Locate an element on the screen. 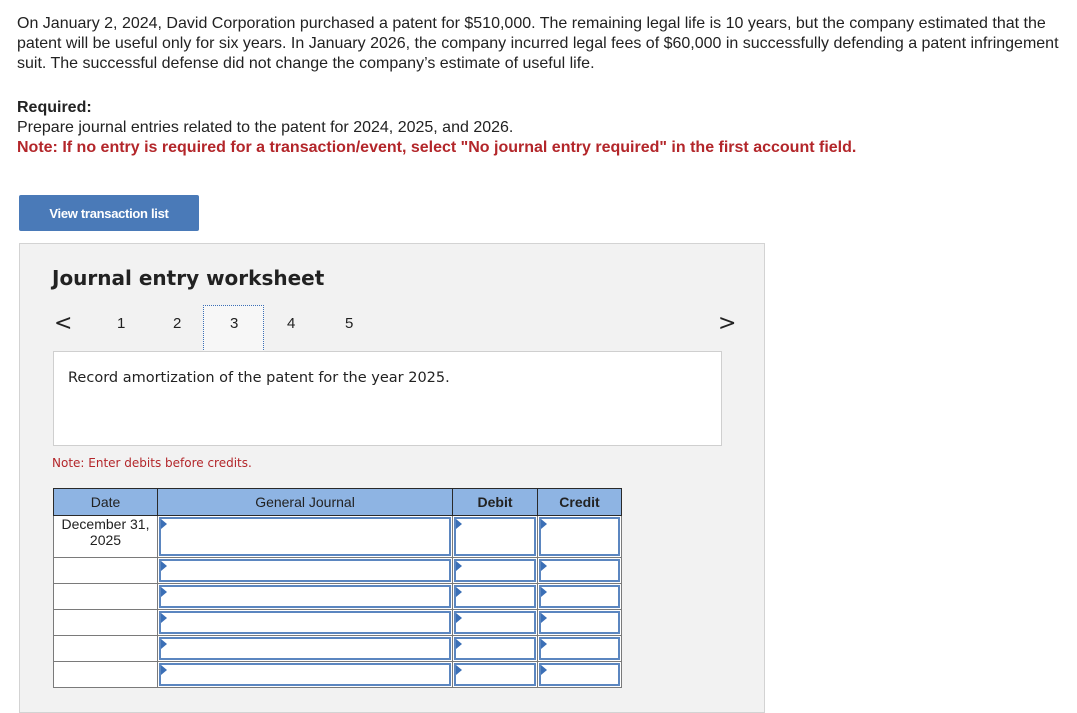  required-heading: Required: is located at coordinates (54, 107).